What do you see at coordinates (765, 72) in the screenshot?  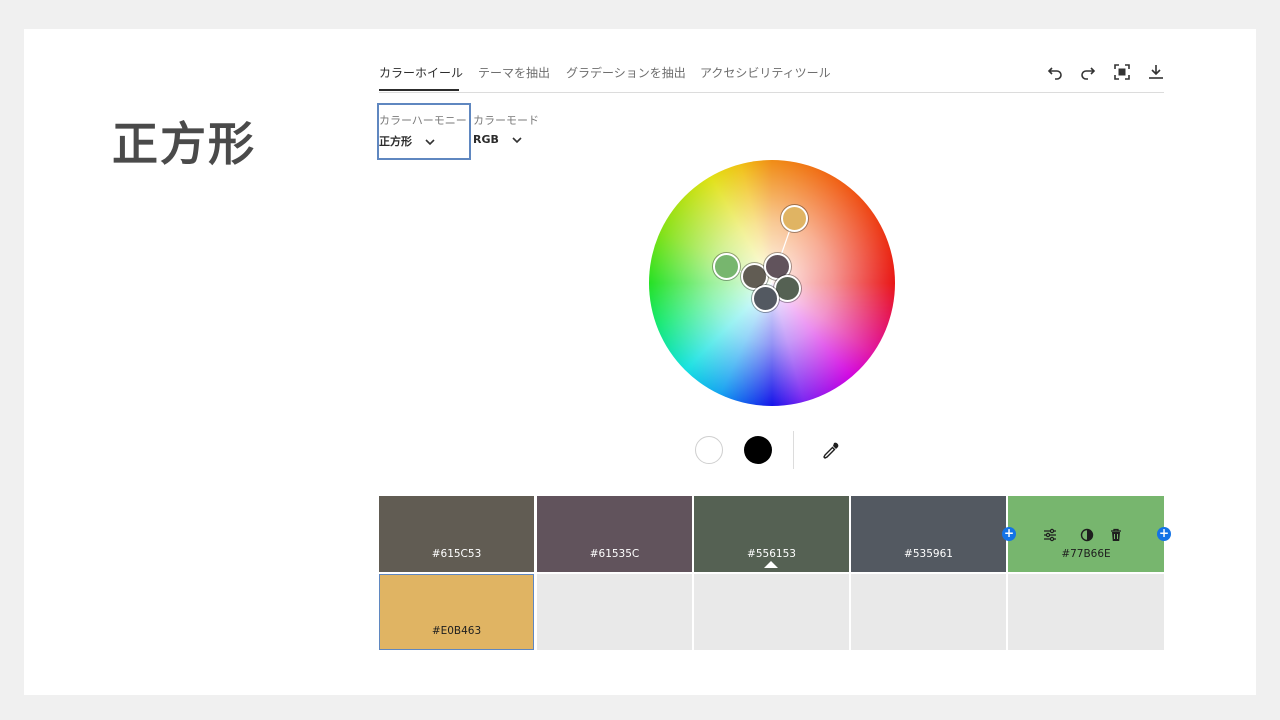 I see `tab-accessibility-tools: アクセシビリティツール` at bounding box center [765, 72].